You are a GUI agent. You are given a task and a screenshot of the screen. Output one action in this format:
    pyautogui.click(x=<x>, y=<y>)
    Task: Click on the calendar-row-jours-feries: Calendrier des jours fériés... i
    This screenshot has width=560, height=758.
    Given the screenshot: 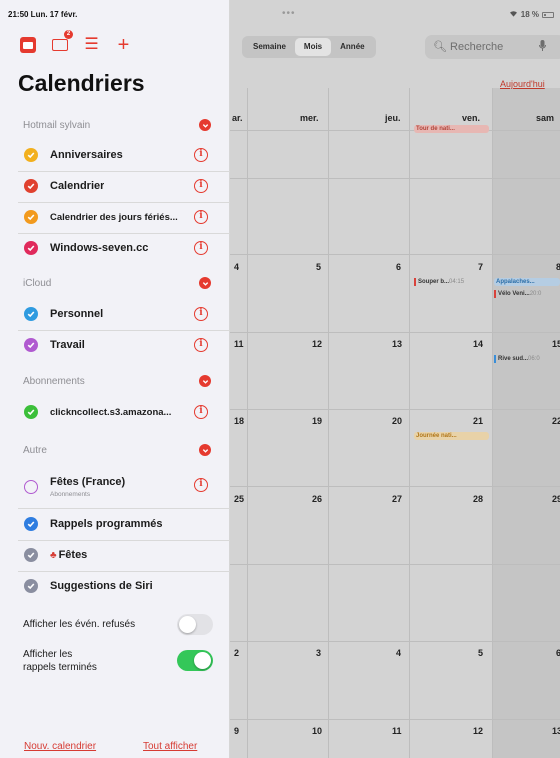 What is the action you would take?
    pyautogui.click(x=115, y=217)
    